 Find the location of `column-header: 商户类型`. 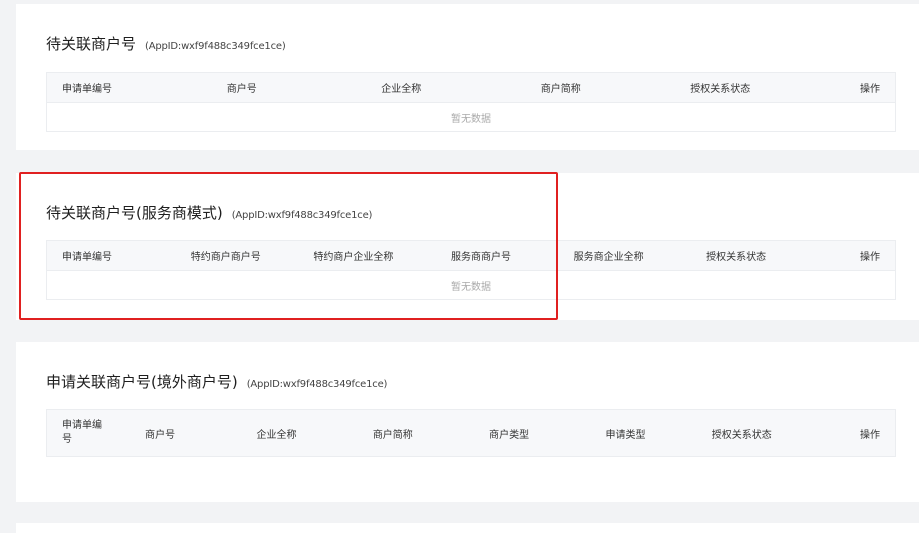

column-header: 商户类型 is located at coordinates (509, 435).